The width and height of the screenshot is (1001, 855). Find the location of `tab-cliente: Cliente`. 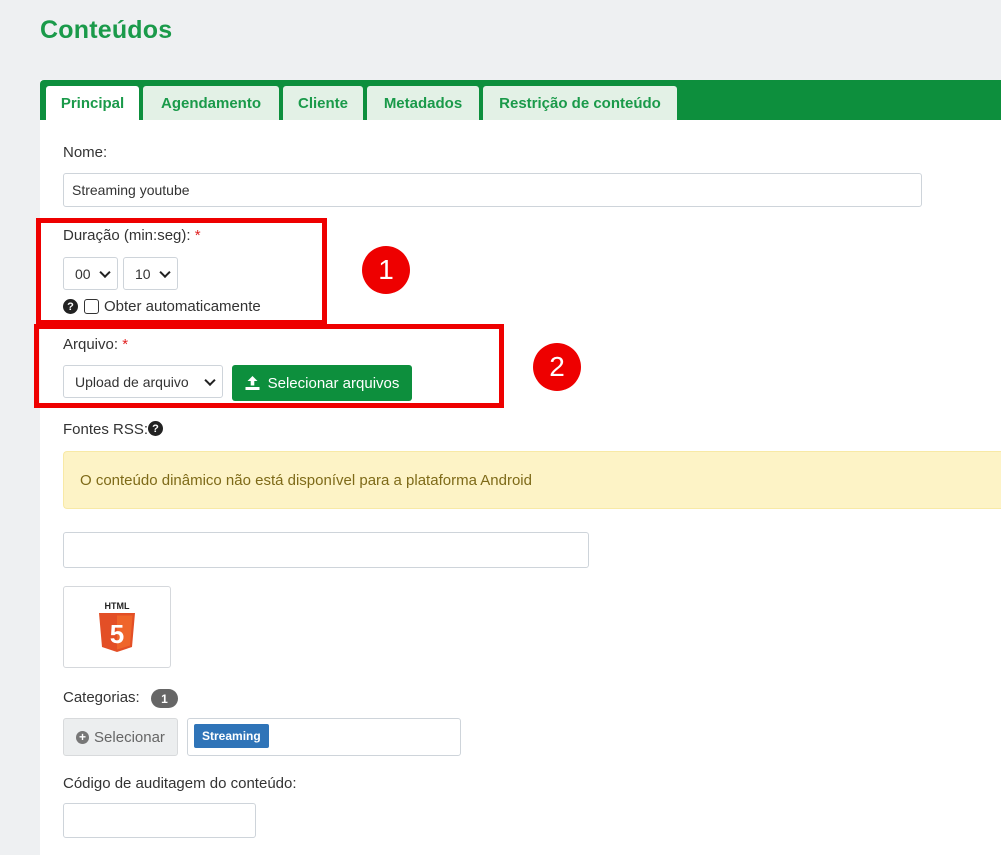

tab-cliente: Cliente is located at coordinates (323, 103).